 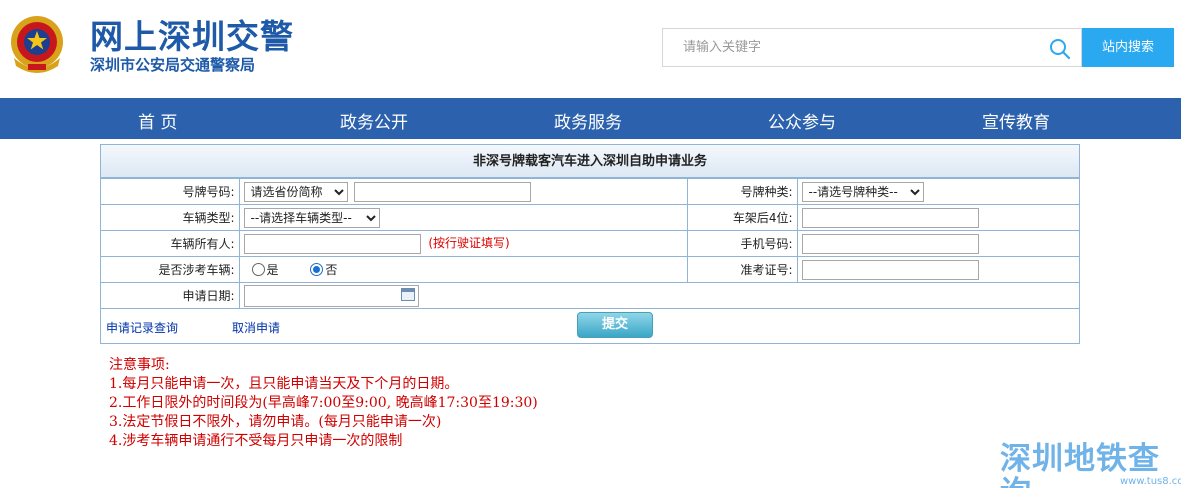 I want to click on exam-yes-option: 是, so click(x=261, y=269).